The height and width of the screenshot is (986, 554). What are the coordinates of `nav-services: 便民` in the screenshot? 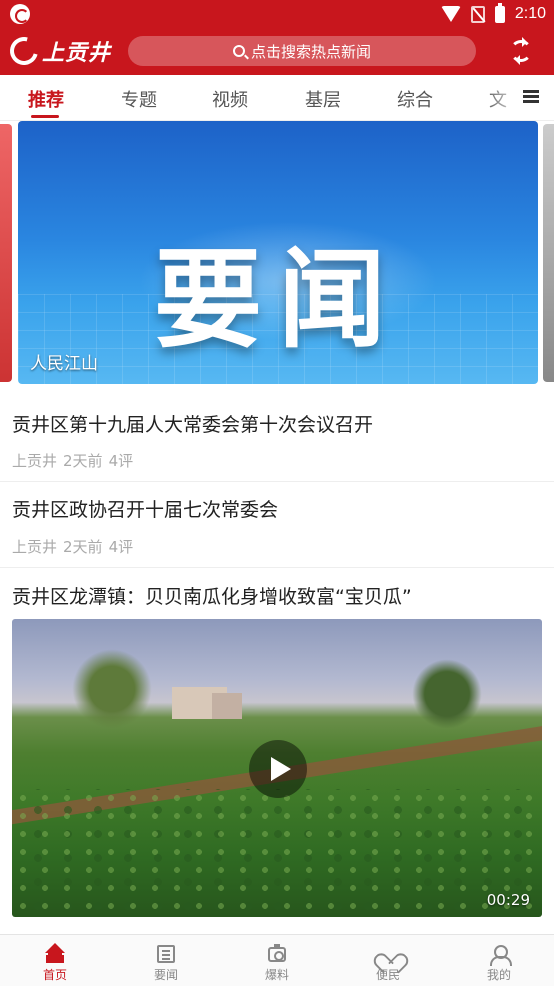 It's located at (388, 960).